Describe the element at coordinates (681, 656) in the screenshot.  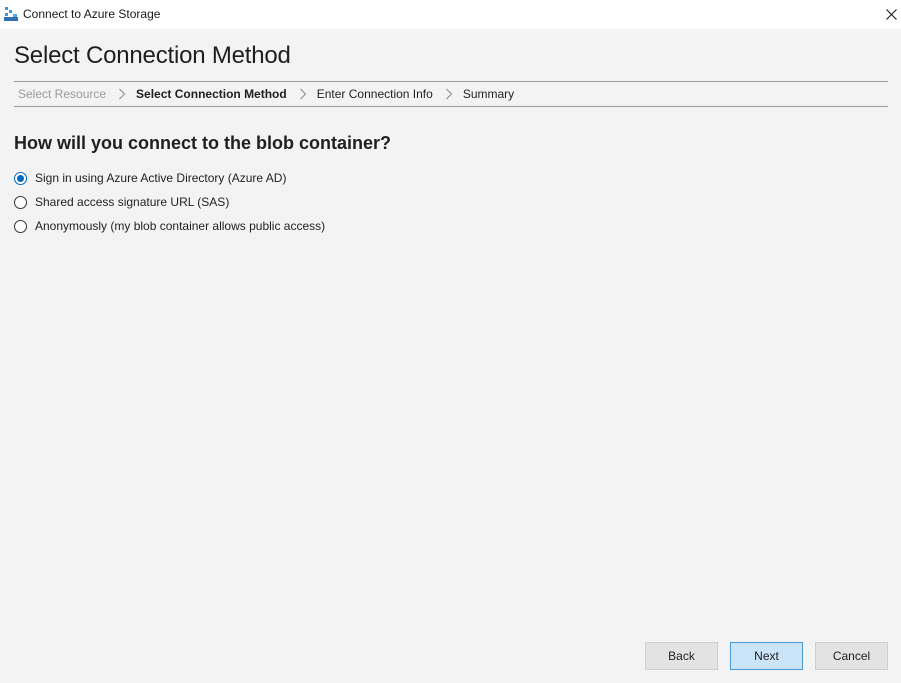
I see `back-button: Back` at that location.